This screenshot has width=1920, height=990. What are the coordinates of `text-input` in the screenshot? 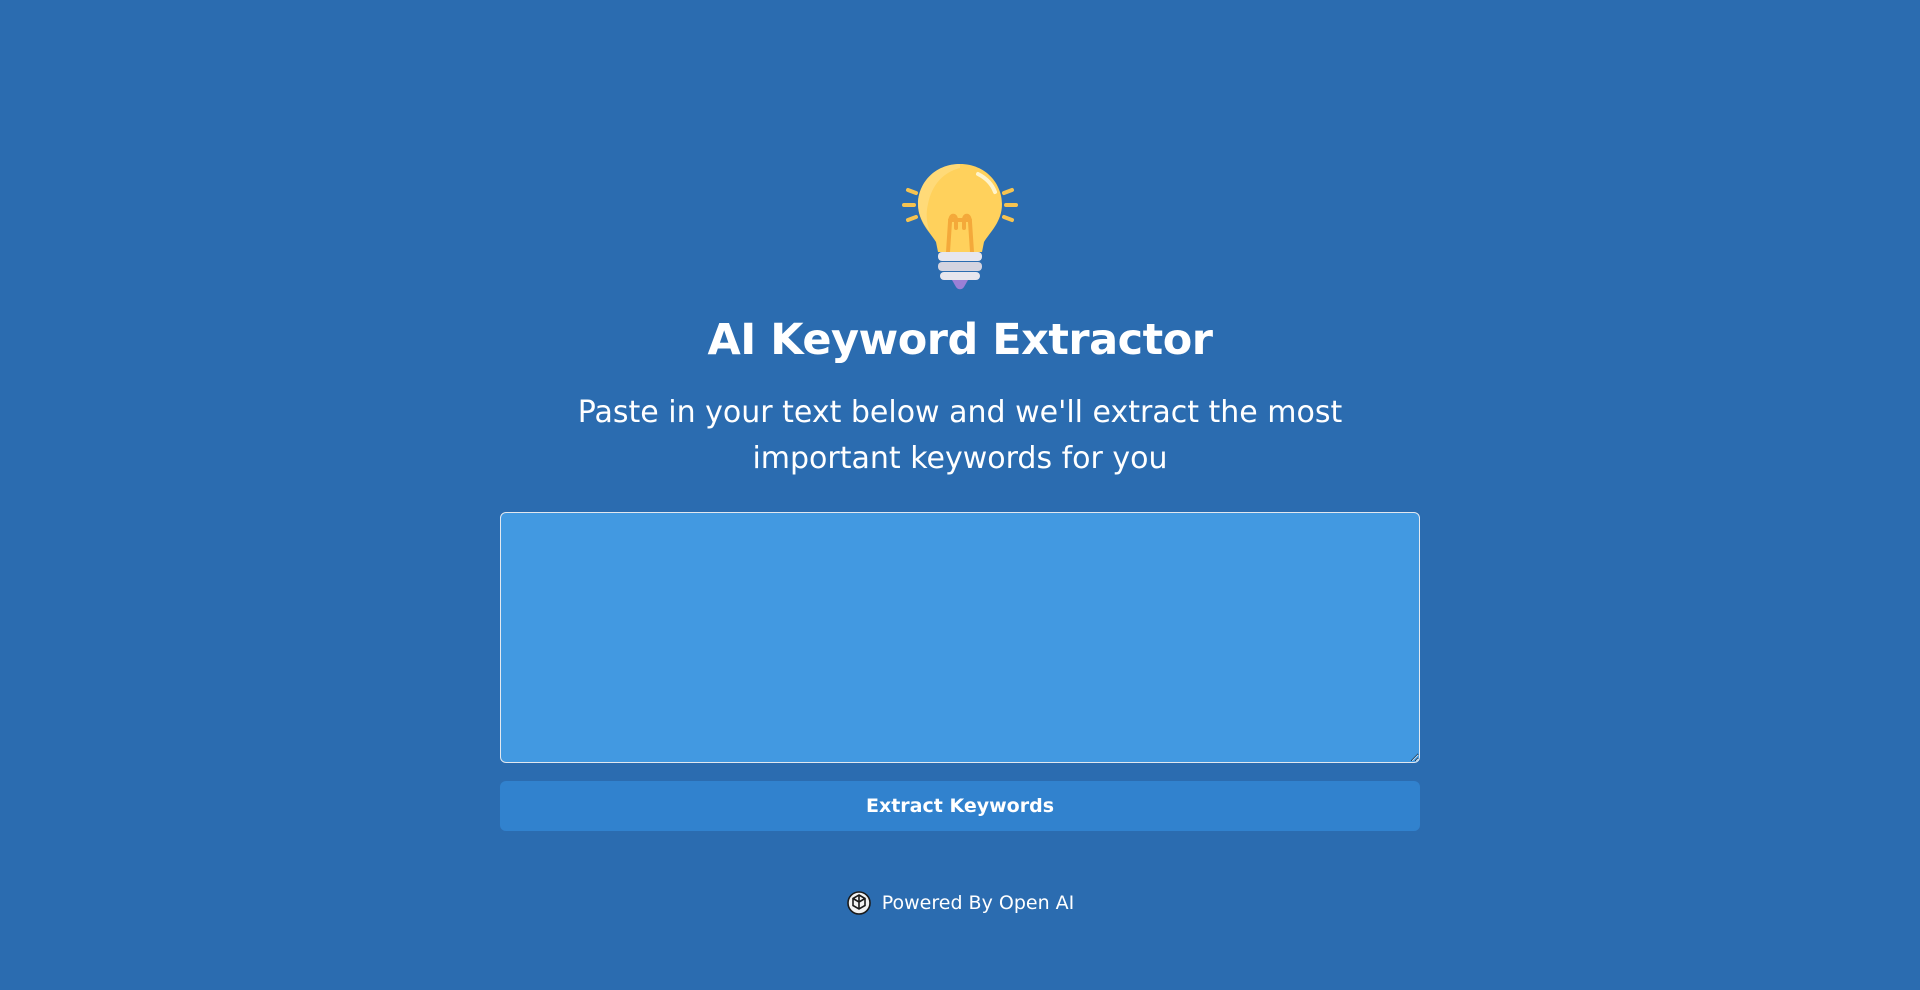 It's located at (960, 637).